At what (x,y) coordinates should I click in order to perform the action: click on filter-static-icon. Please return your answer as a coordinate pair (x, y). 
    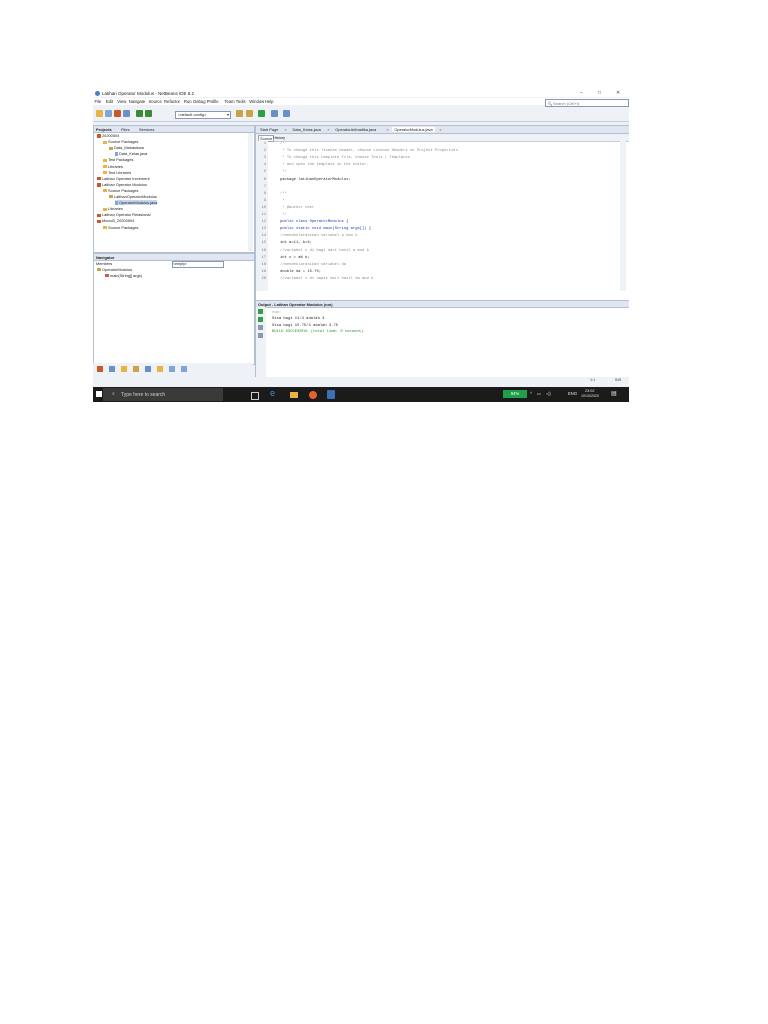
    Looking at the image, I should click on (124, 369).